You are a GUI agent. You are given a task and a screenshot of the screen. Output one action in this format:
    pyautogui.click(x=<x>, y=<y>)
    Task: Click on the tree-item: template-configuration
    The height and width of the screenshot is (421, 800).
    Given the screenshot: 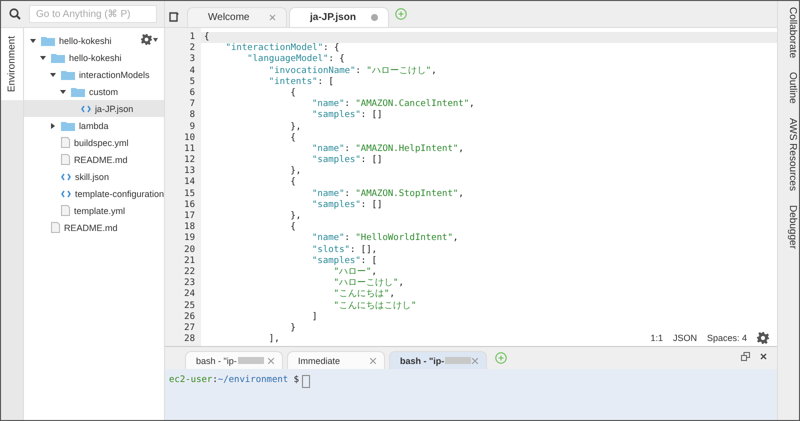 What is the action you would take?
    pyautogui.click(x=94, y=193)
    